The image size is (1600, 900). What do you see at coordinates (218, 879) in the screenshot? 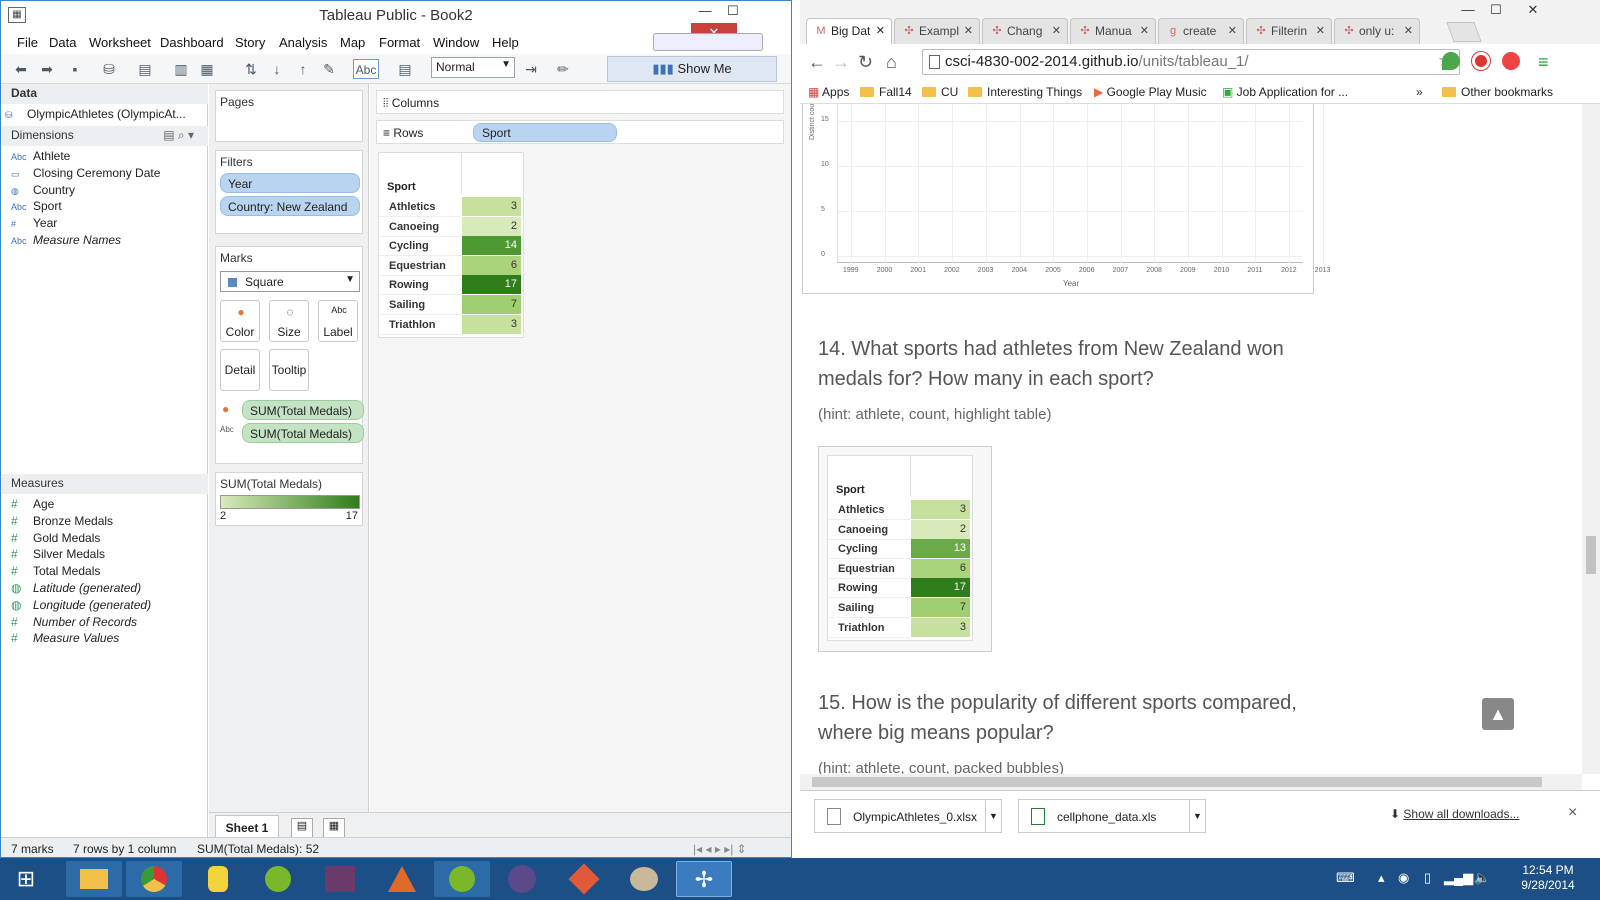
I see `bulb-app-icon` at bounding box center [218, 879].